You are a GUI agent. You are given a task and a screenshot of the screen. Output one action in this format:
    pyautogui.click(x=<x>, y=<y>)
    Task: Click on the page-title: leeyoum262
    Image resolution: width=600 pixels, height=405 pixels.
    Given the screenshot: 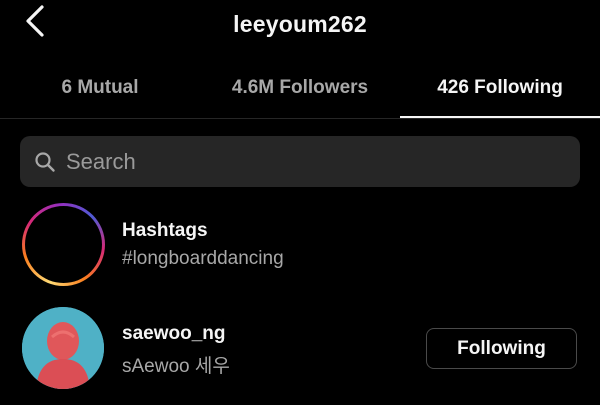 What is the action you would take?
    pyautogui.click(x=300, y=24)
    